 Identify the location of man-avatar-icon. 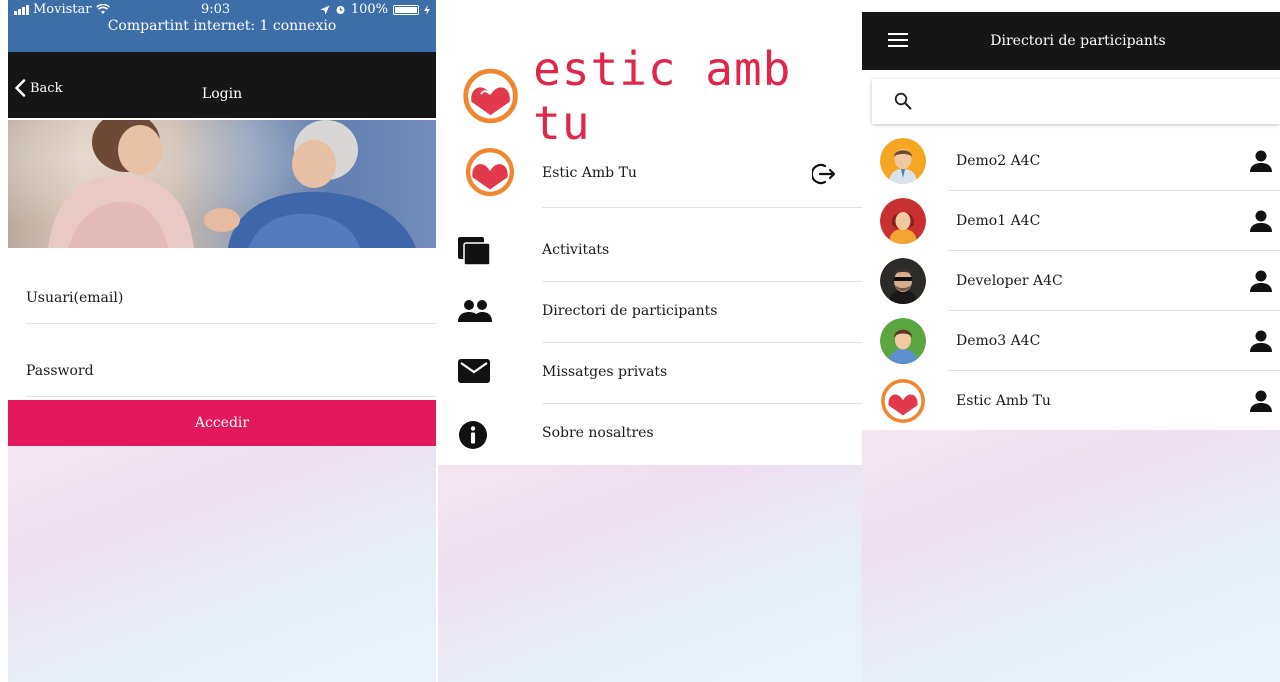
(903, 161).